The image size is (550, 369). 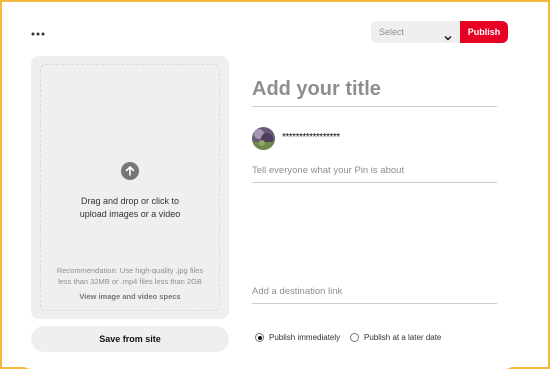 I want to click on view-specs-link: View image and video specs, so click(x=130, y=296).